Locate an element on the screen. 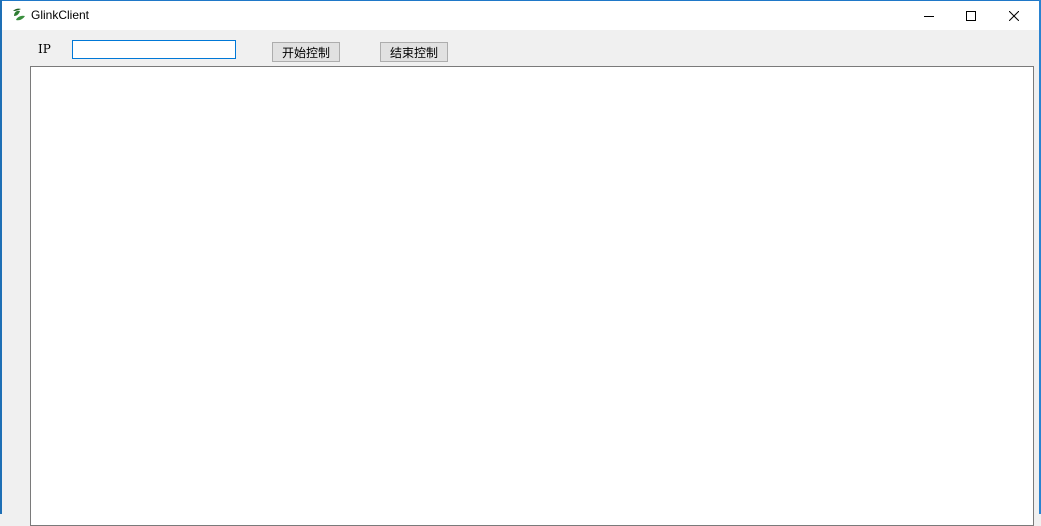  maximize-icon is located at coordinates (970, 15).